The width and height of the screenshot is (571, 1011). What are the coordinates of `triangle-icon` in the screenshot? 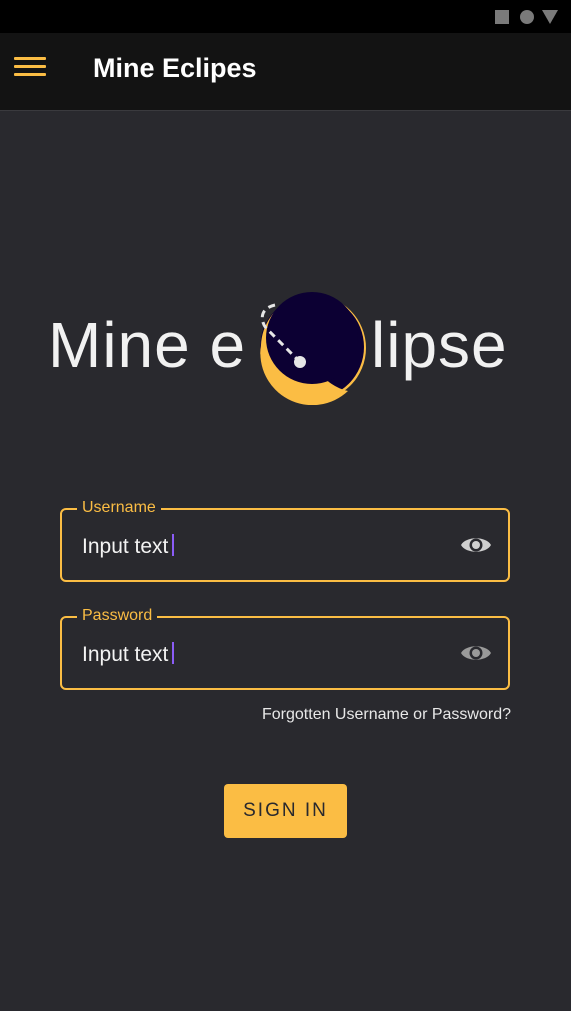 It's located at (550, 17).